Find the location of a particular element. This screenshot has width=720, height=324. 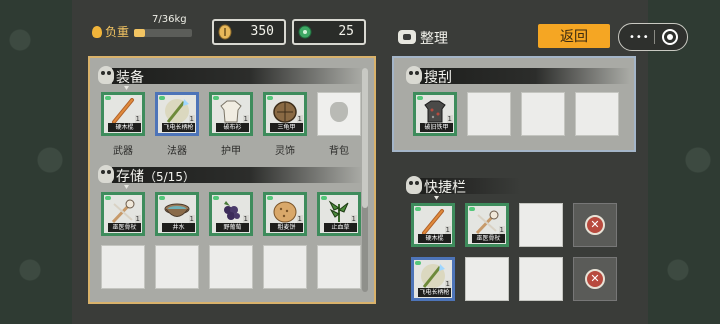

storage-slot: 1 巫医骨杖 is located at coordinates (123, 214).